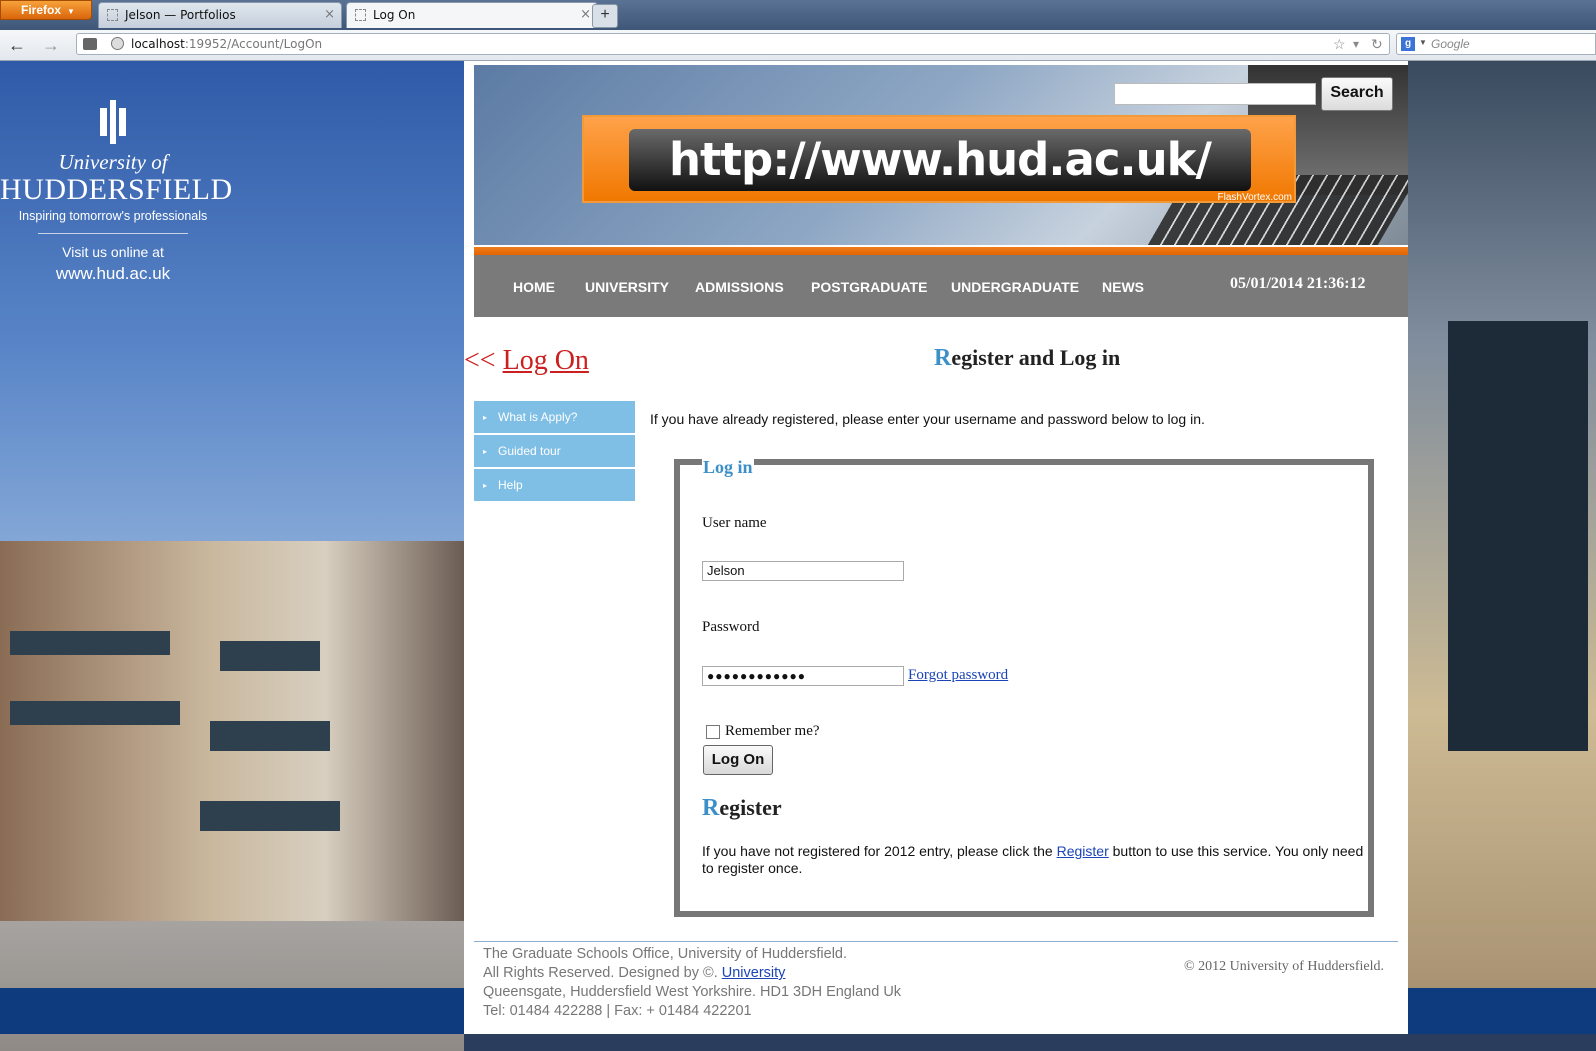 The image size is (1596, 1051). I want to click on footer-line-2-prefix: All Rights Reserved. Designed by ©., so click(602, 973).